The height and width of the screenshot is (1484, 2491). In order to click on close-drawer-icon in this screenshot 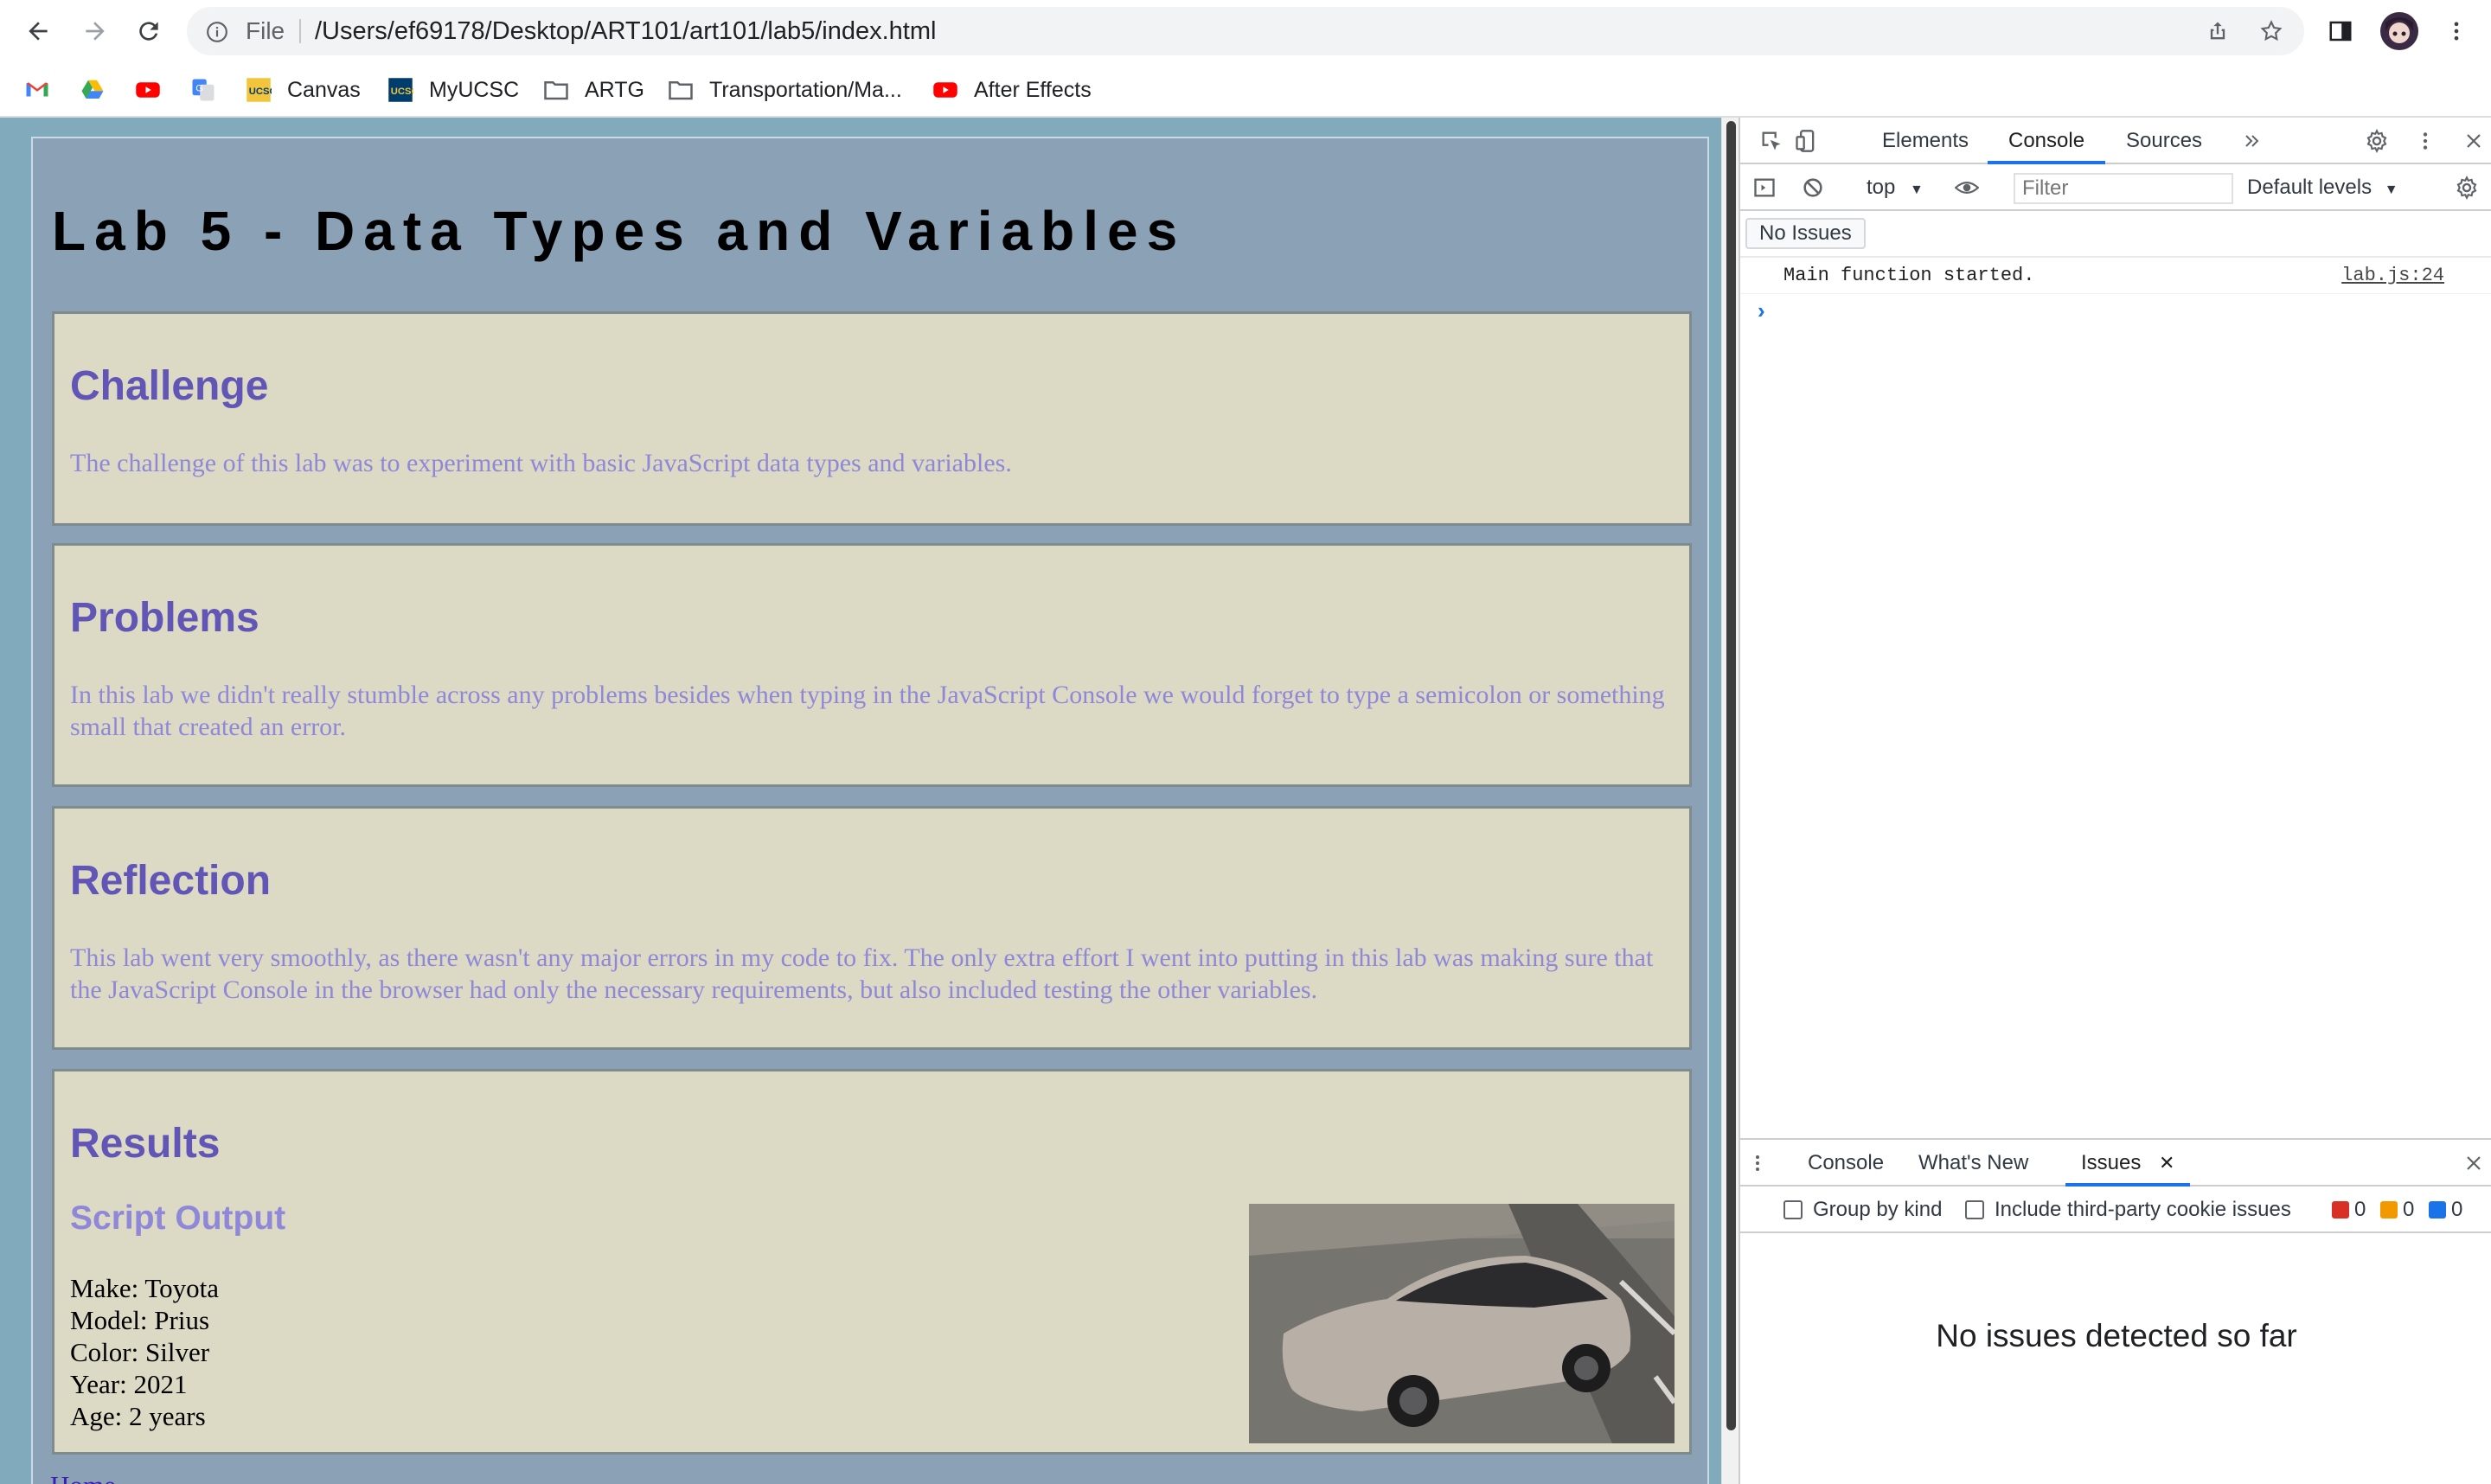, I will do `click(2474, 1163)`.